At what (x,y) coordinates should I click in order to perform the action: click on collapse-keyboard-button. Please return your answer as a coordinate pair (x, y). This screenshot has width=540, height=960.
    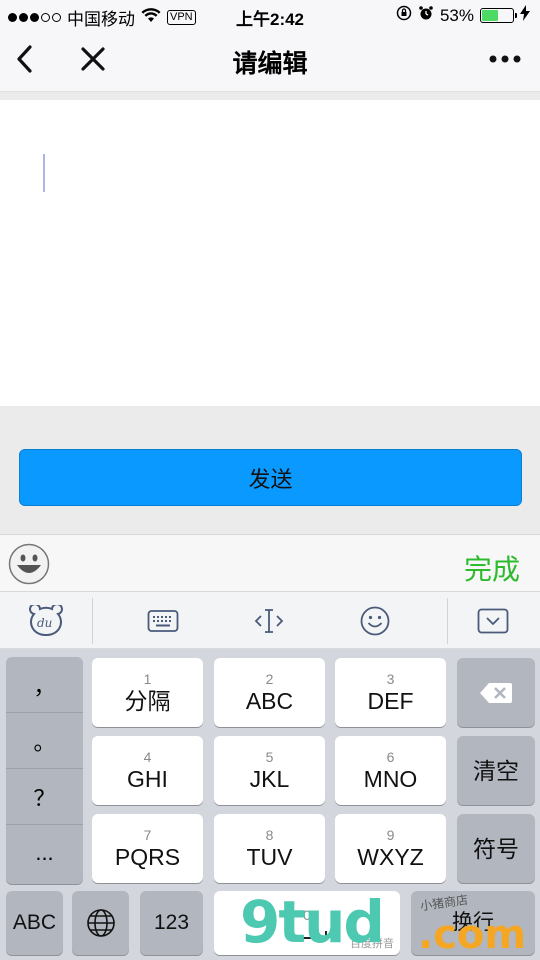
    Looking at the image, I should click on (493, 621).